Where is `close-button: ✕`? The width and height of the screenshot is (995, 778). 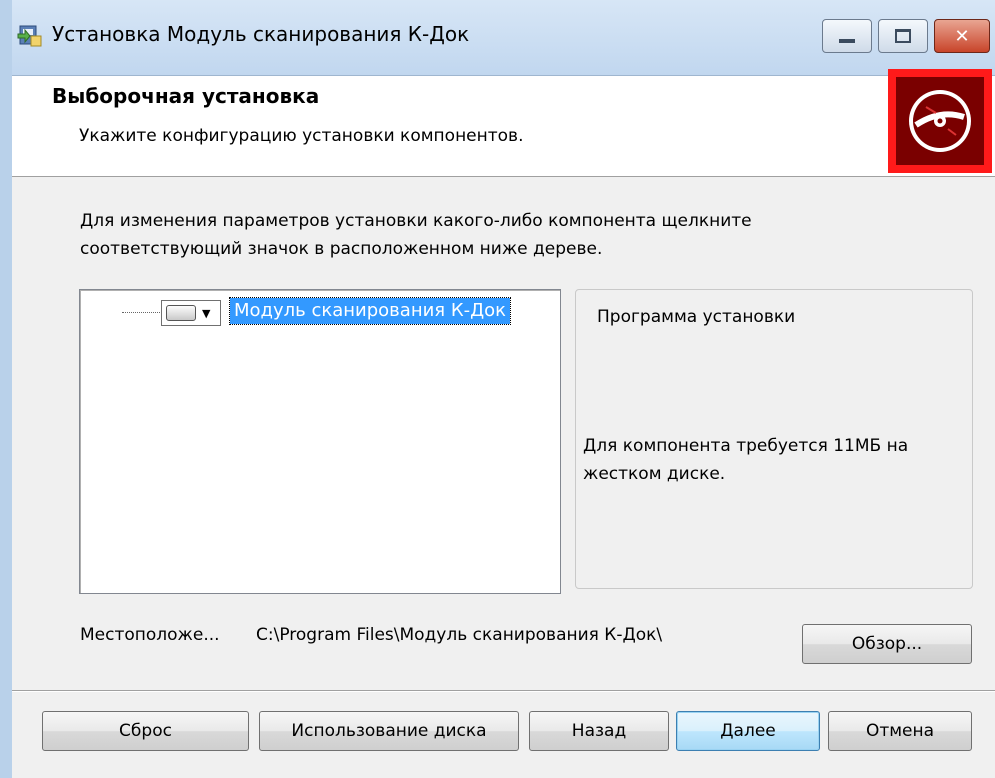 close-button: ✕ is located at coordinates (962, 36).